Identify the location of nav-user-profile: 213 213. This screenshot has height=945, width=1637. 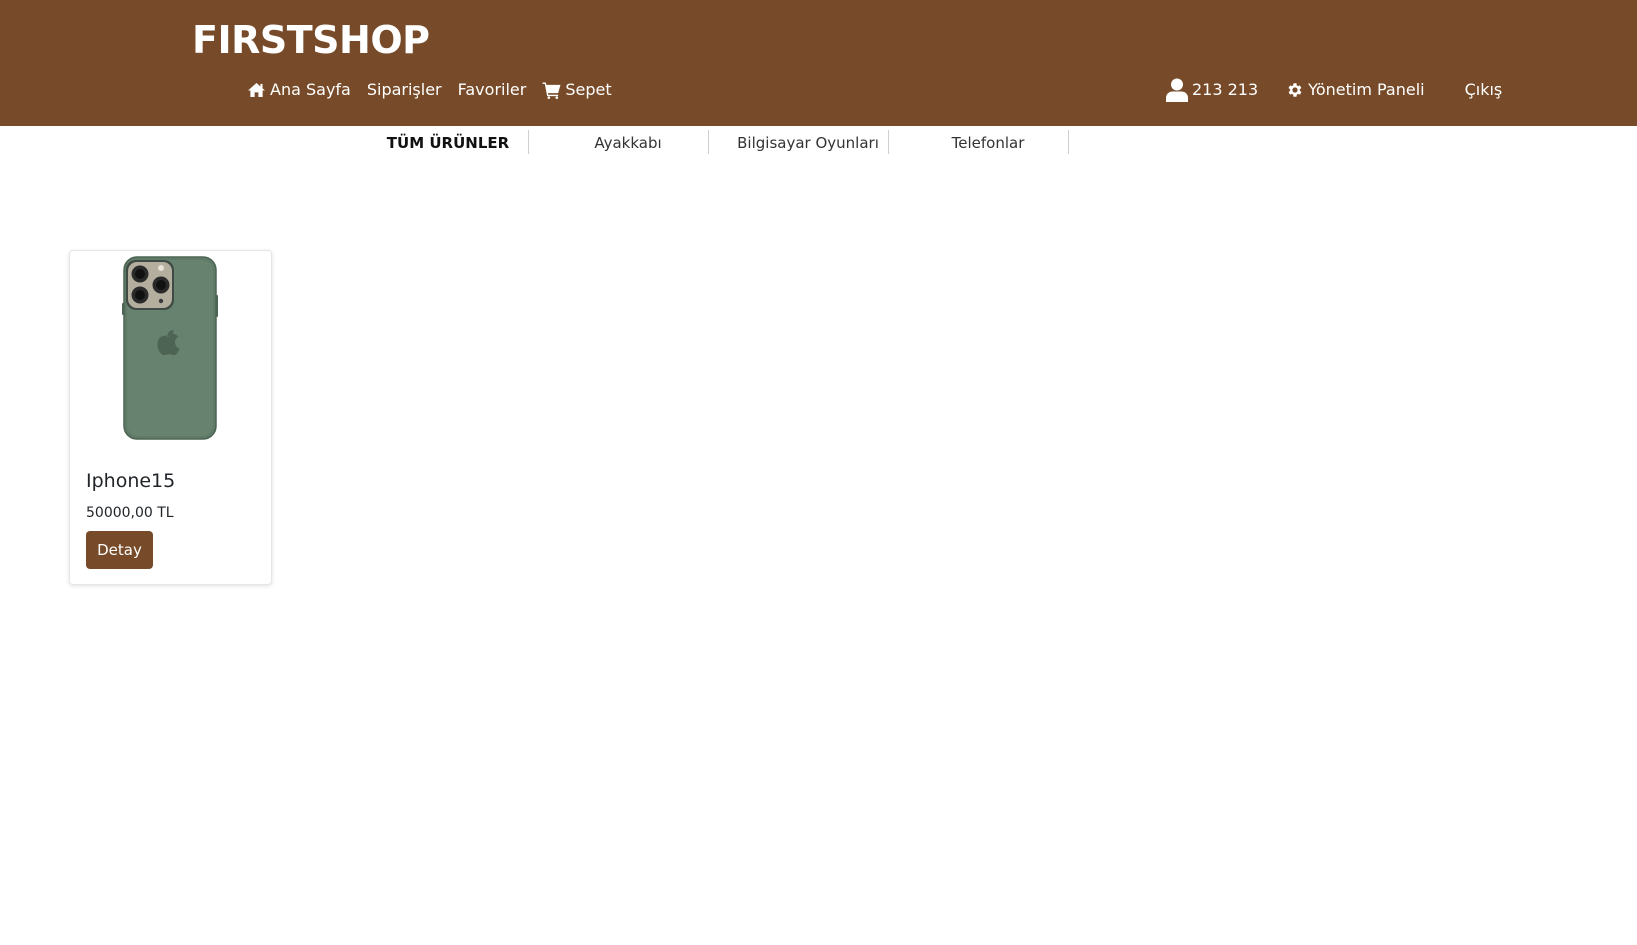
(1212, 90).